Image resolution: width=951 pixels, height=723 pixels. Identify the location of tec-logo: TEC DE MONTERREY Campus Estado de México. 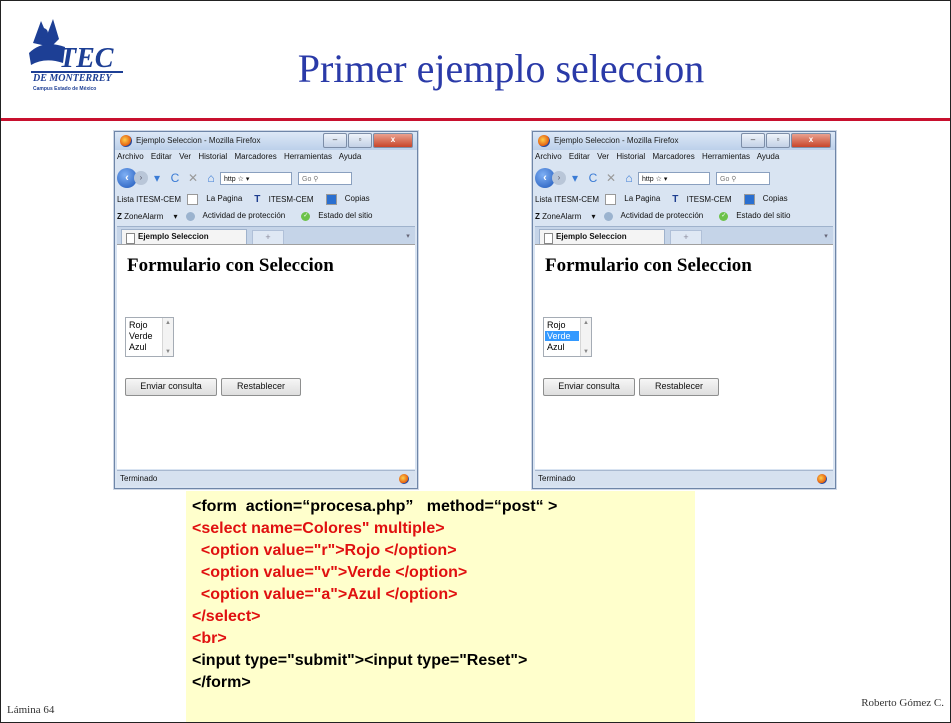
(76, 55).